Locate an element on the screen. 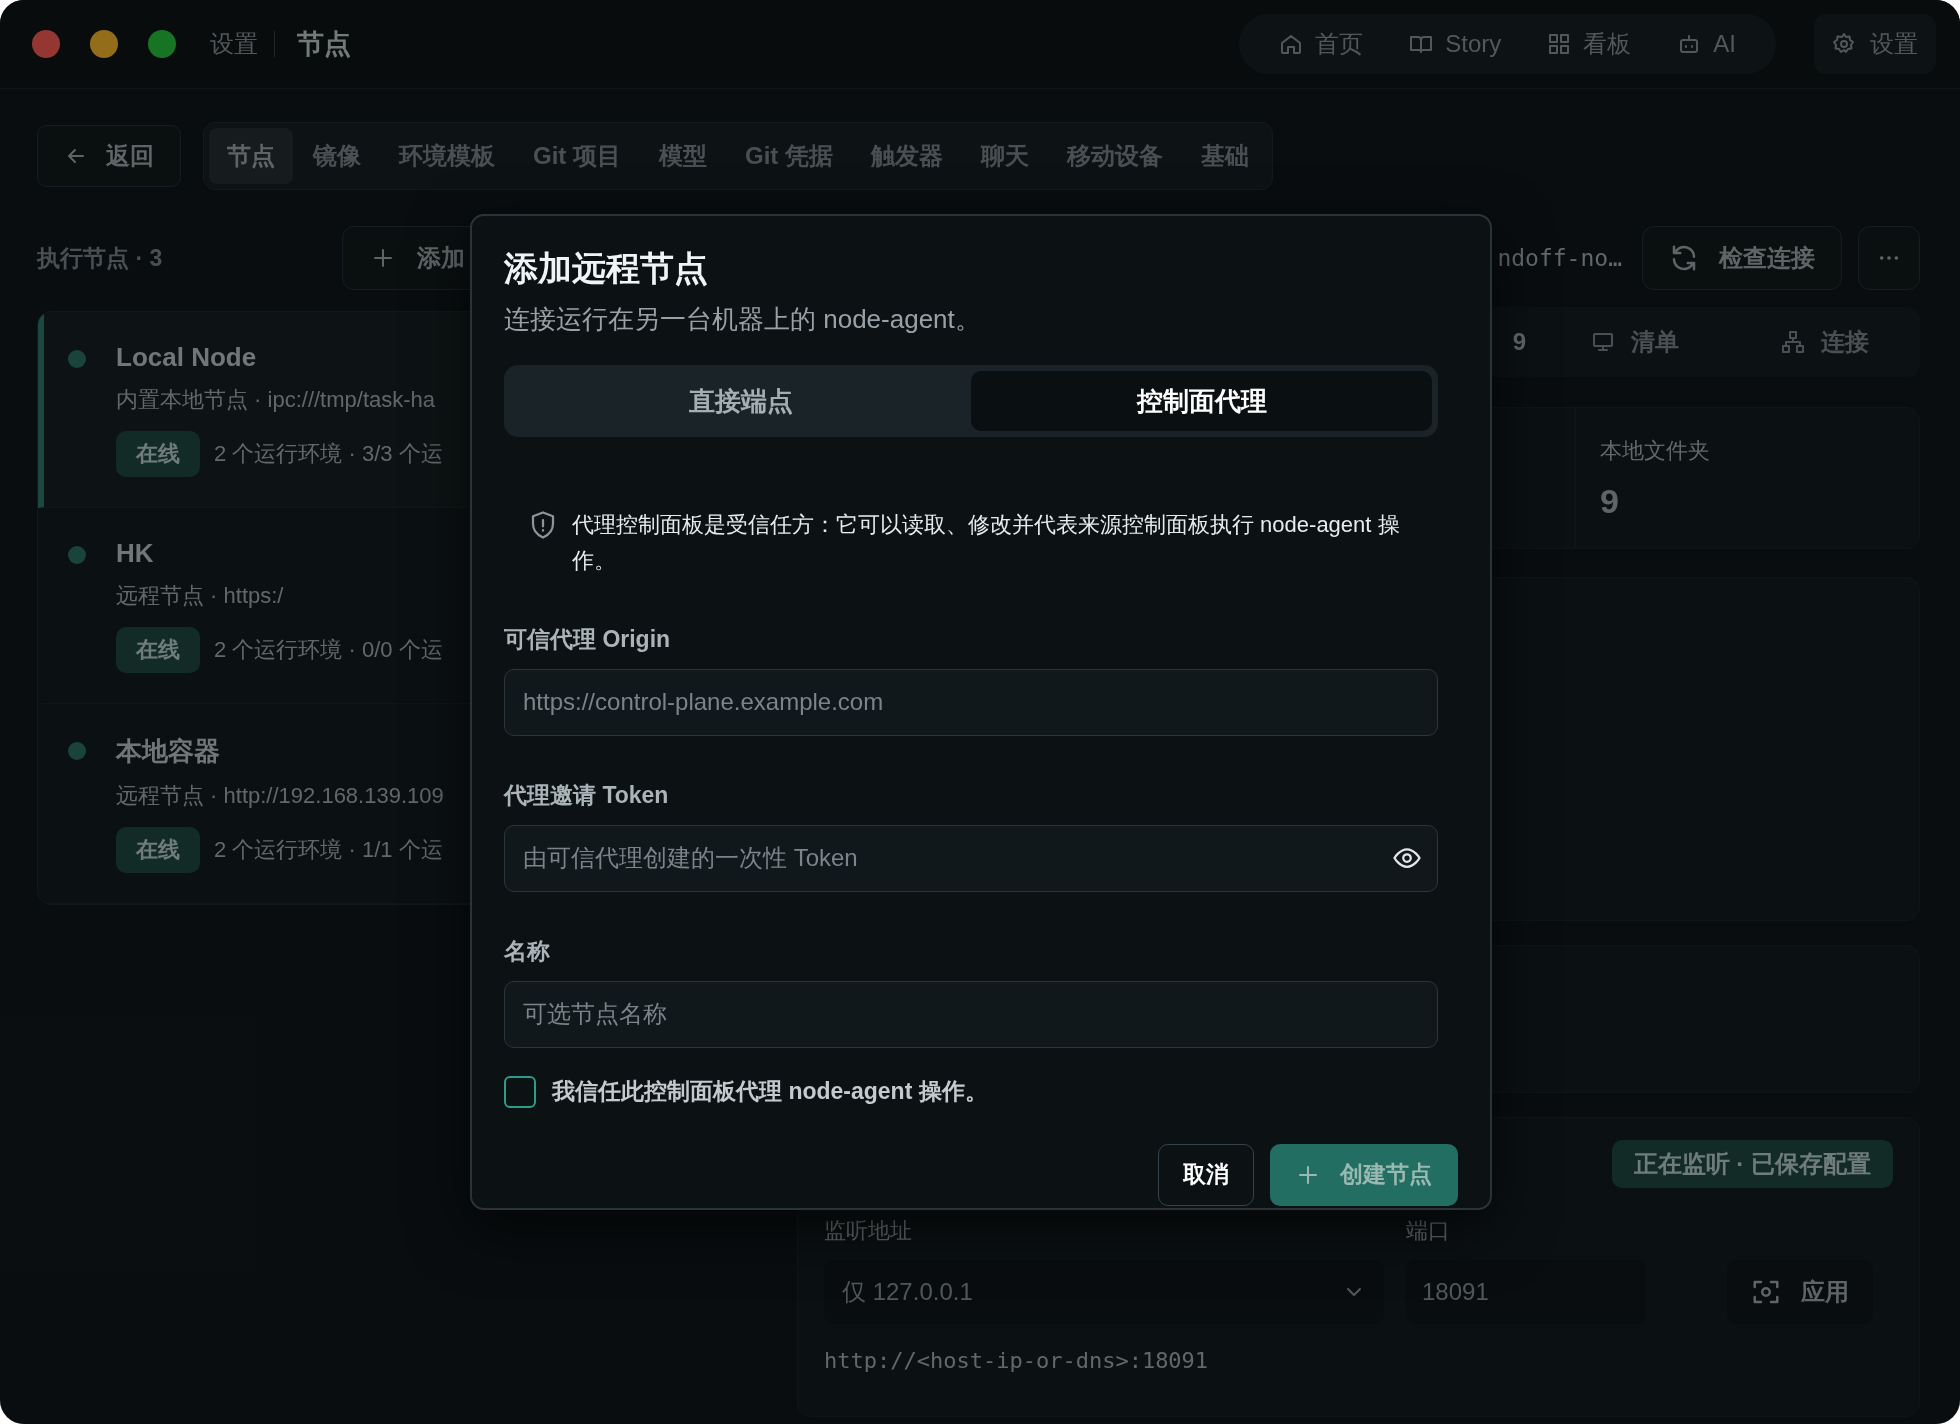 Image resolution: width=1960 pixels, height=1424 pixels. node-address: 远程节点 · http://192.168.139.109 is located at coordinates (280, 796).